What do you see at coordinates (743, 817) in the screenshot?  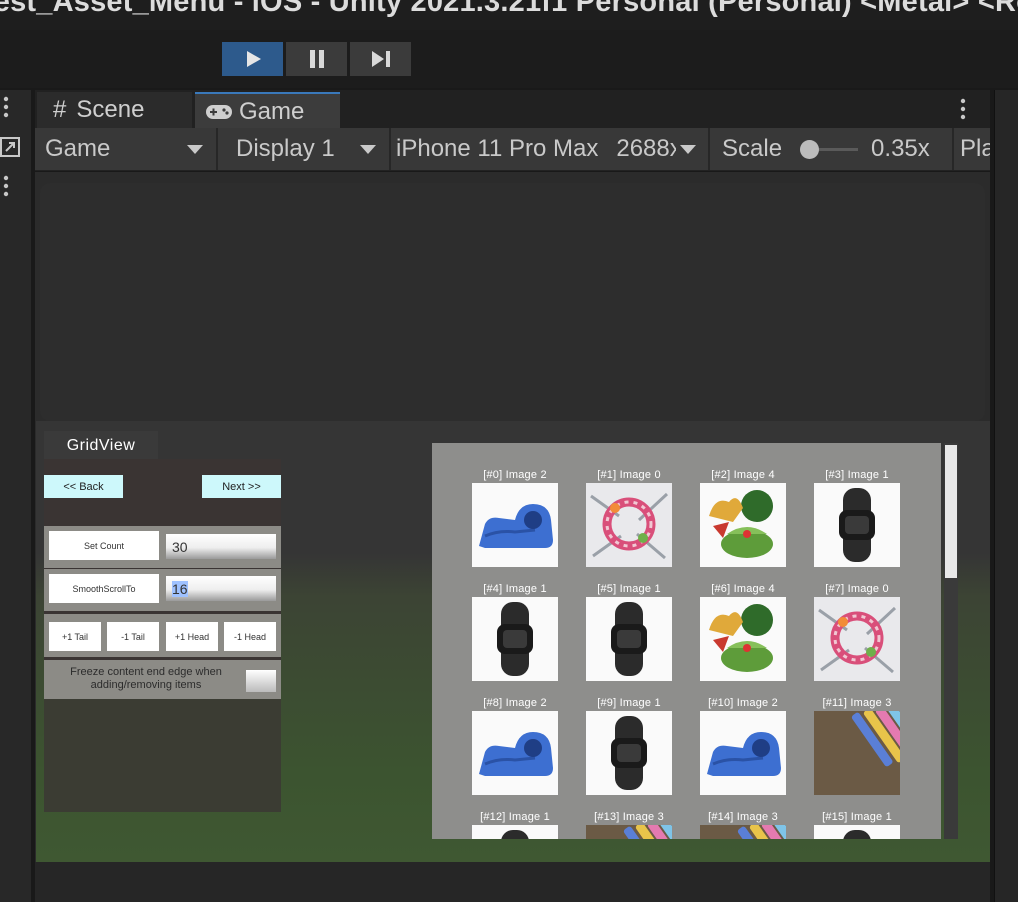 I see `grid-item-title: [#14] Image 3` at bounding box center [743, 817].